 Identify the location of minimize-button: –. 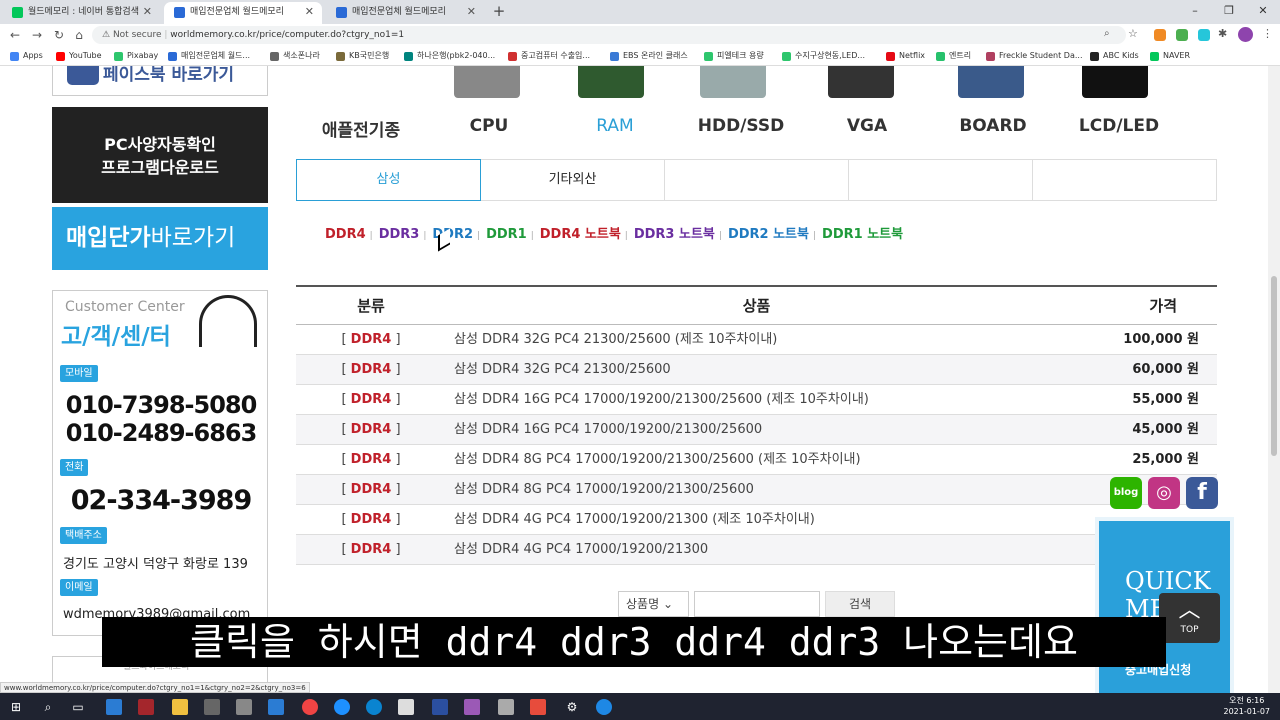
(1195, 12).